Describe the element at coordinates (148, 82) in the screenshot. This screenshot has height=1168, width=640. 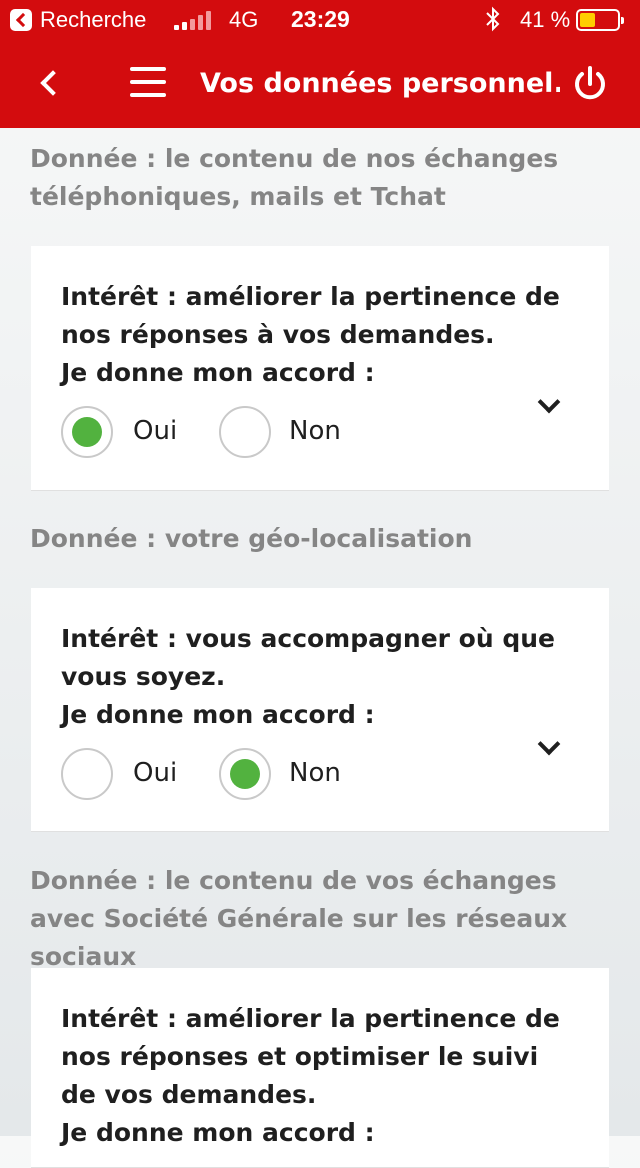
I see `hamburger-menu-icon` at that location.